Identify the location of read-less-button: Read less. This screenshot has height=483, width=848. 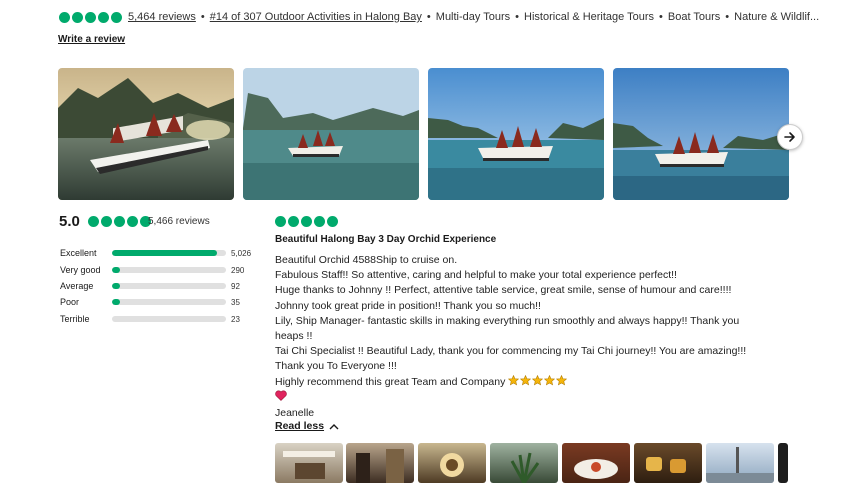
(307, 426).